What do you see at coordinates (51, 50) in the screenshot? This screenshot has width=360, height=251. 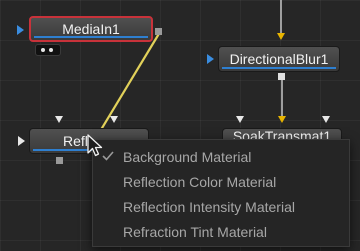 I see `view-dot-right` at bounding box center [51, 50].